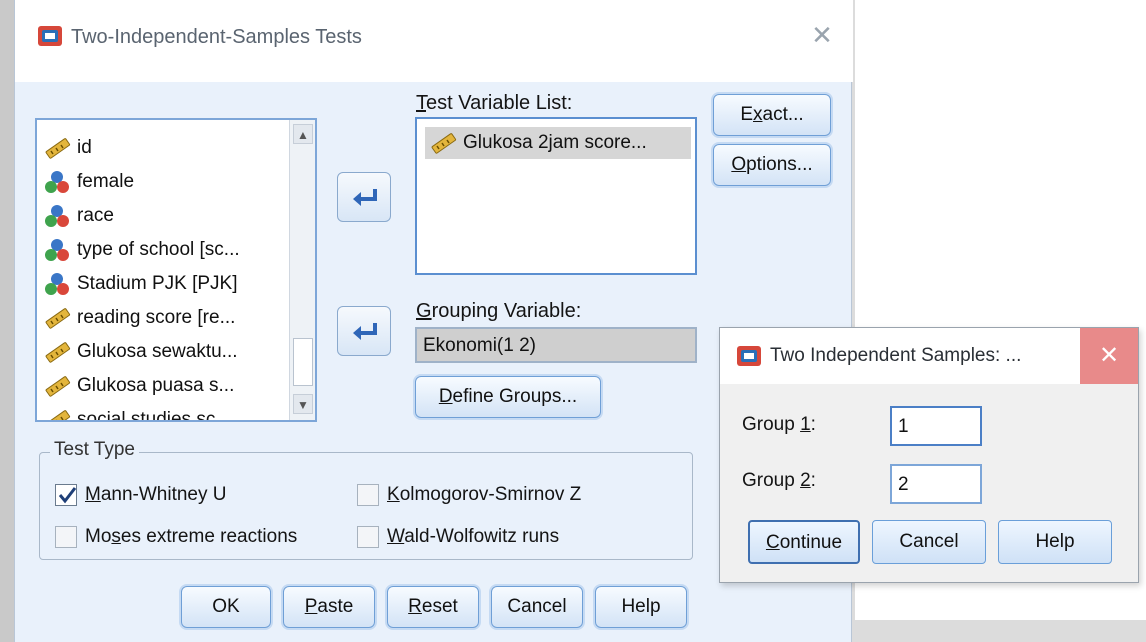 The height and width of the screenshot is (642, 1146). What do you see at coordinates (95, 215) in the screenshot?
I see `list-item-label: race` at bounding box center [95, 215].